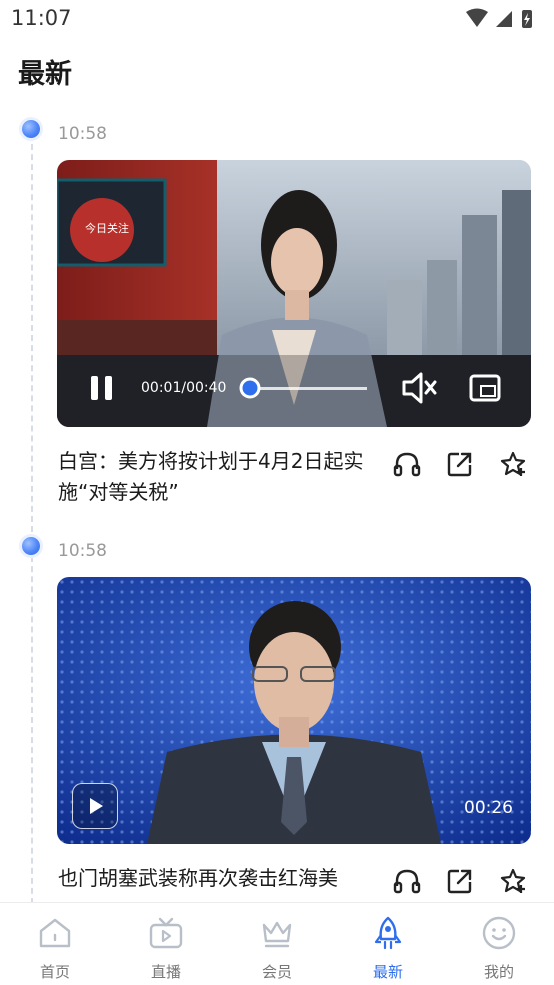 The height and width of the screenshot is (985, 554). What do you see at coordinates (45, 74) in the screenshot?
I see `page-title: 最新` at bounding box center [45, 74].